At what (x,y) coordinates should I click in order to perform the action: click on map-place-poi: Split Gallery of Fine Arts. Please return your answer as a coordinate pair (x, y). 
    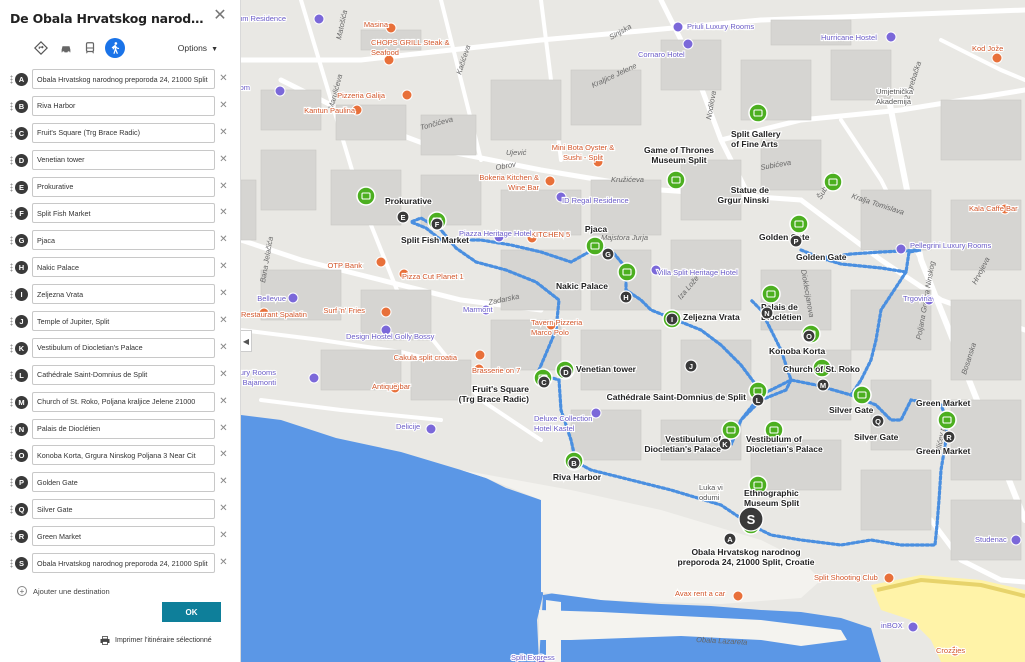
    Looking at the image, I should click on (756, 126).